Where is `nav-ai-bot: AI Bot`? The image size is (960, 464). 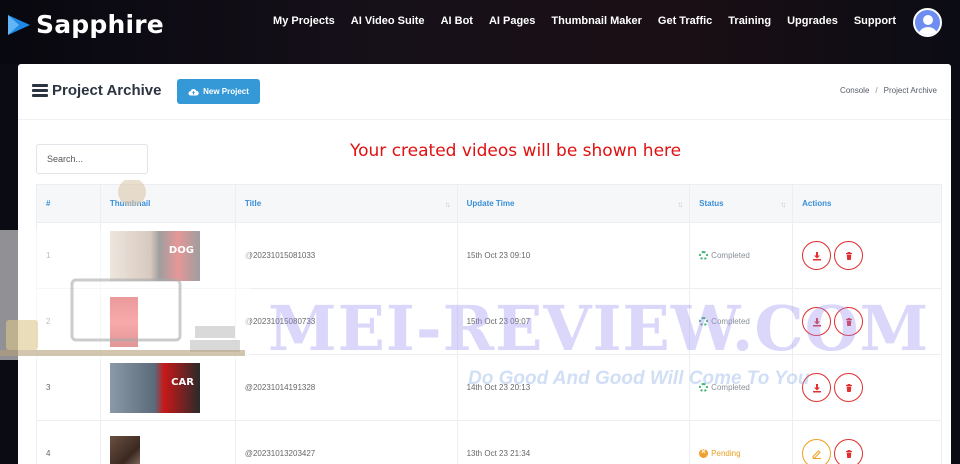
nav-ai-bot: AI Bot is located at coordinates (457, 21).